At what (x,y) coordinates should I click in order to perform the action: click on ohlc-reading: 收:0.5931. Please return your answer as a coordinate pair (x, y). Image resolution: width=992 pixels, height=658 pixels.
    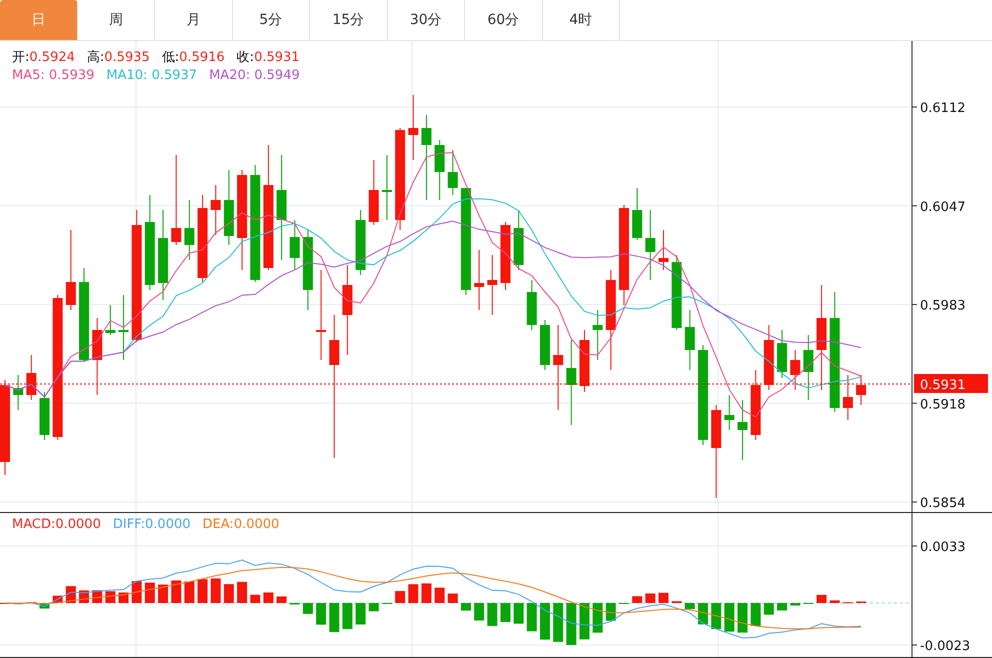
    Looking at the image, I should click on (268, 57).